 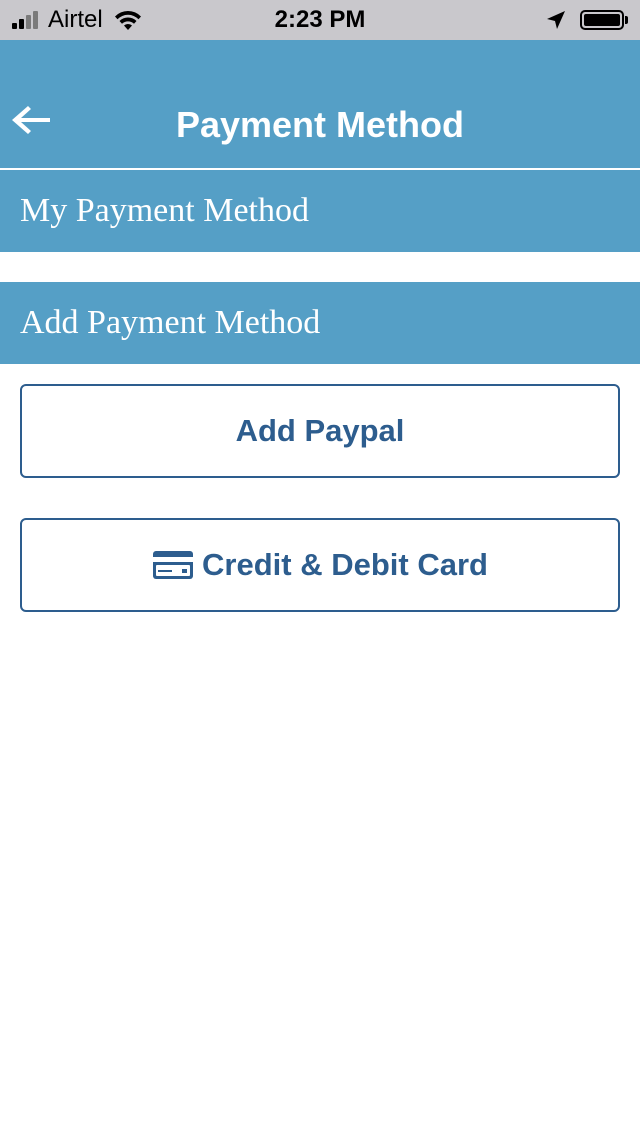 I want to click on status-bar: Airtel 2:23 PM, so click(x=320, y=20).